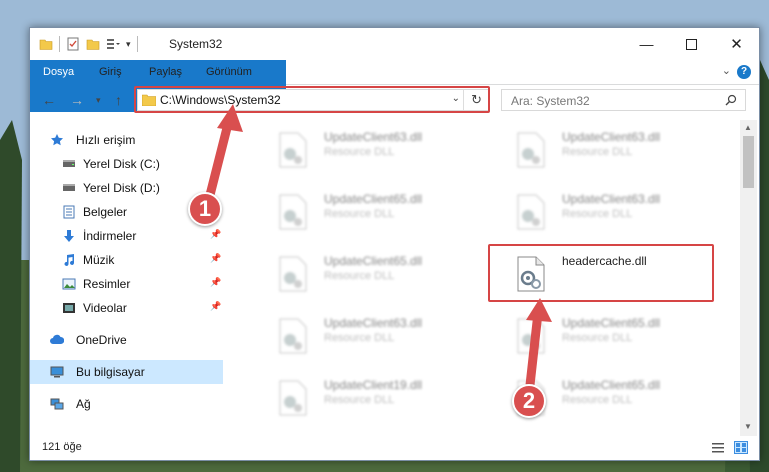 This screenshot has width=769, height=472. What do you see at coordinates (73, 44) in the screenshot?
I see `properties-icon` at bounding box center [73, 44].